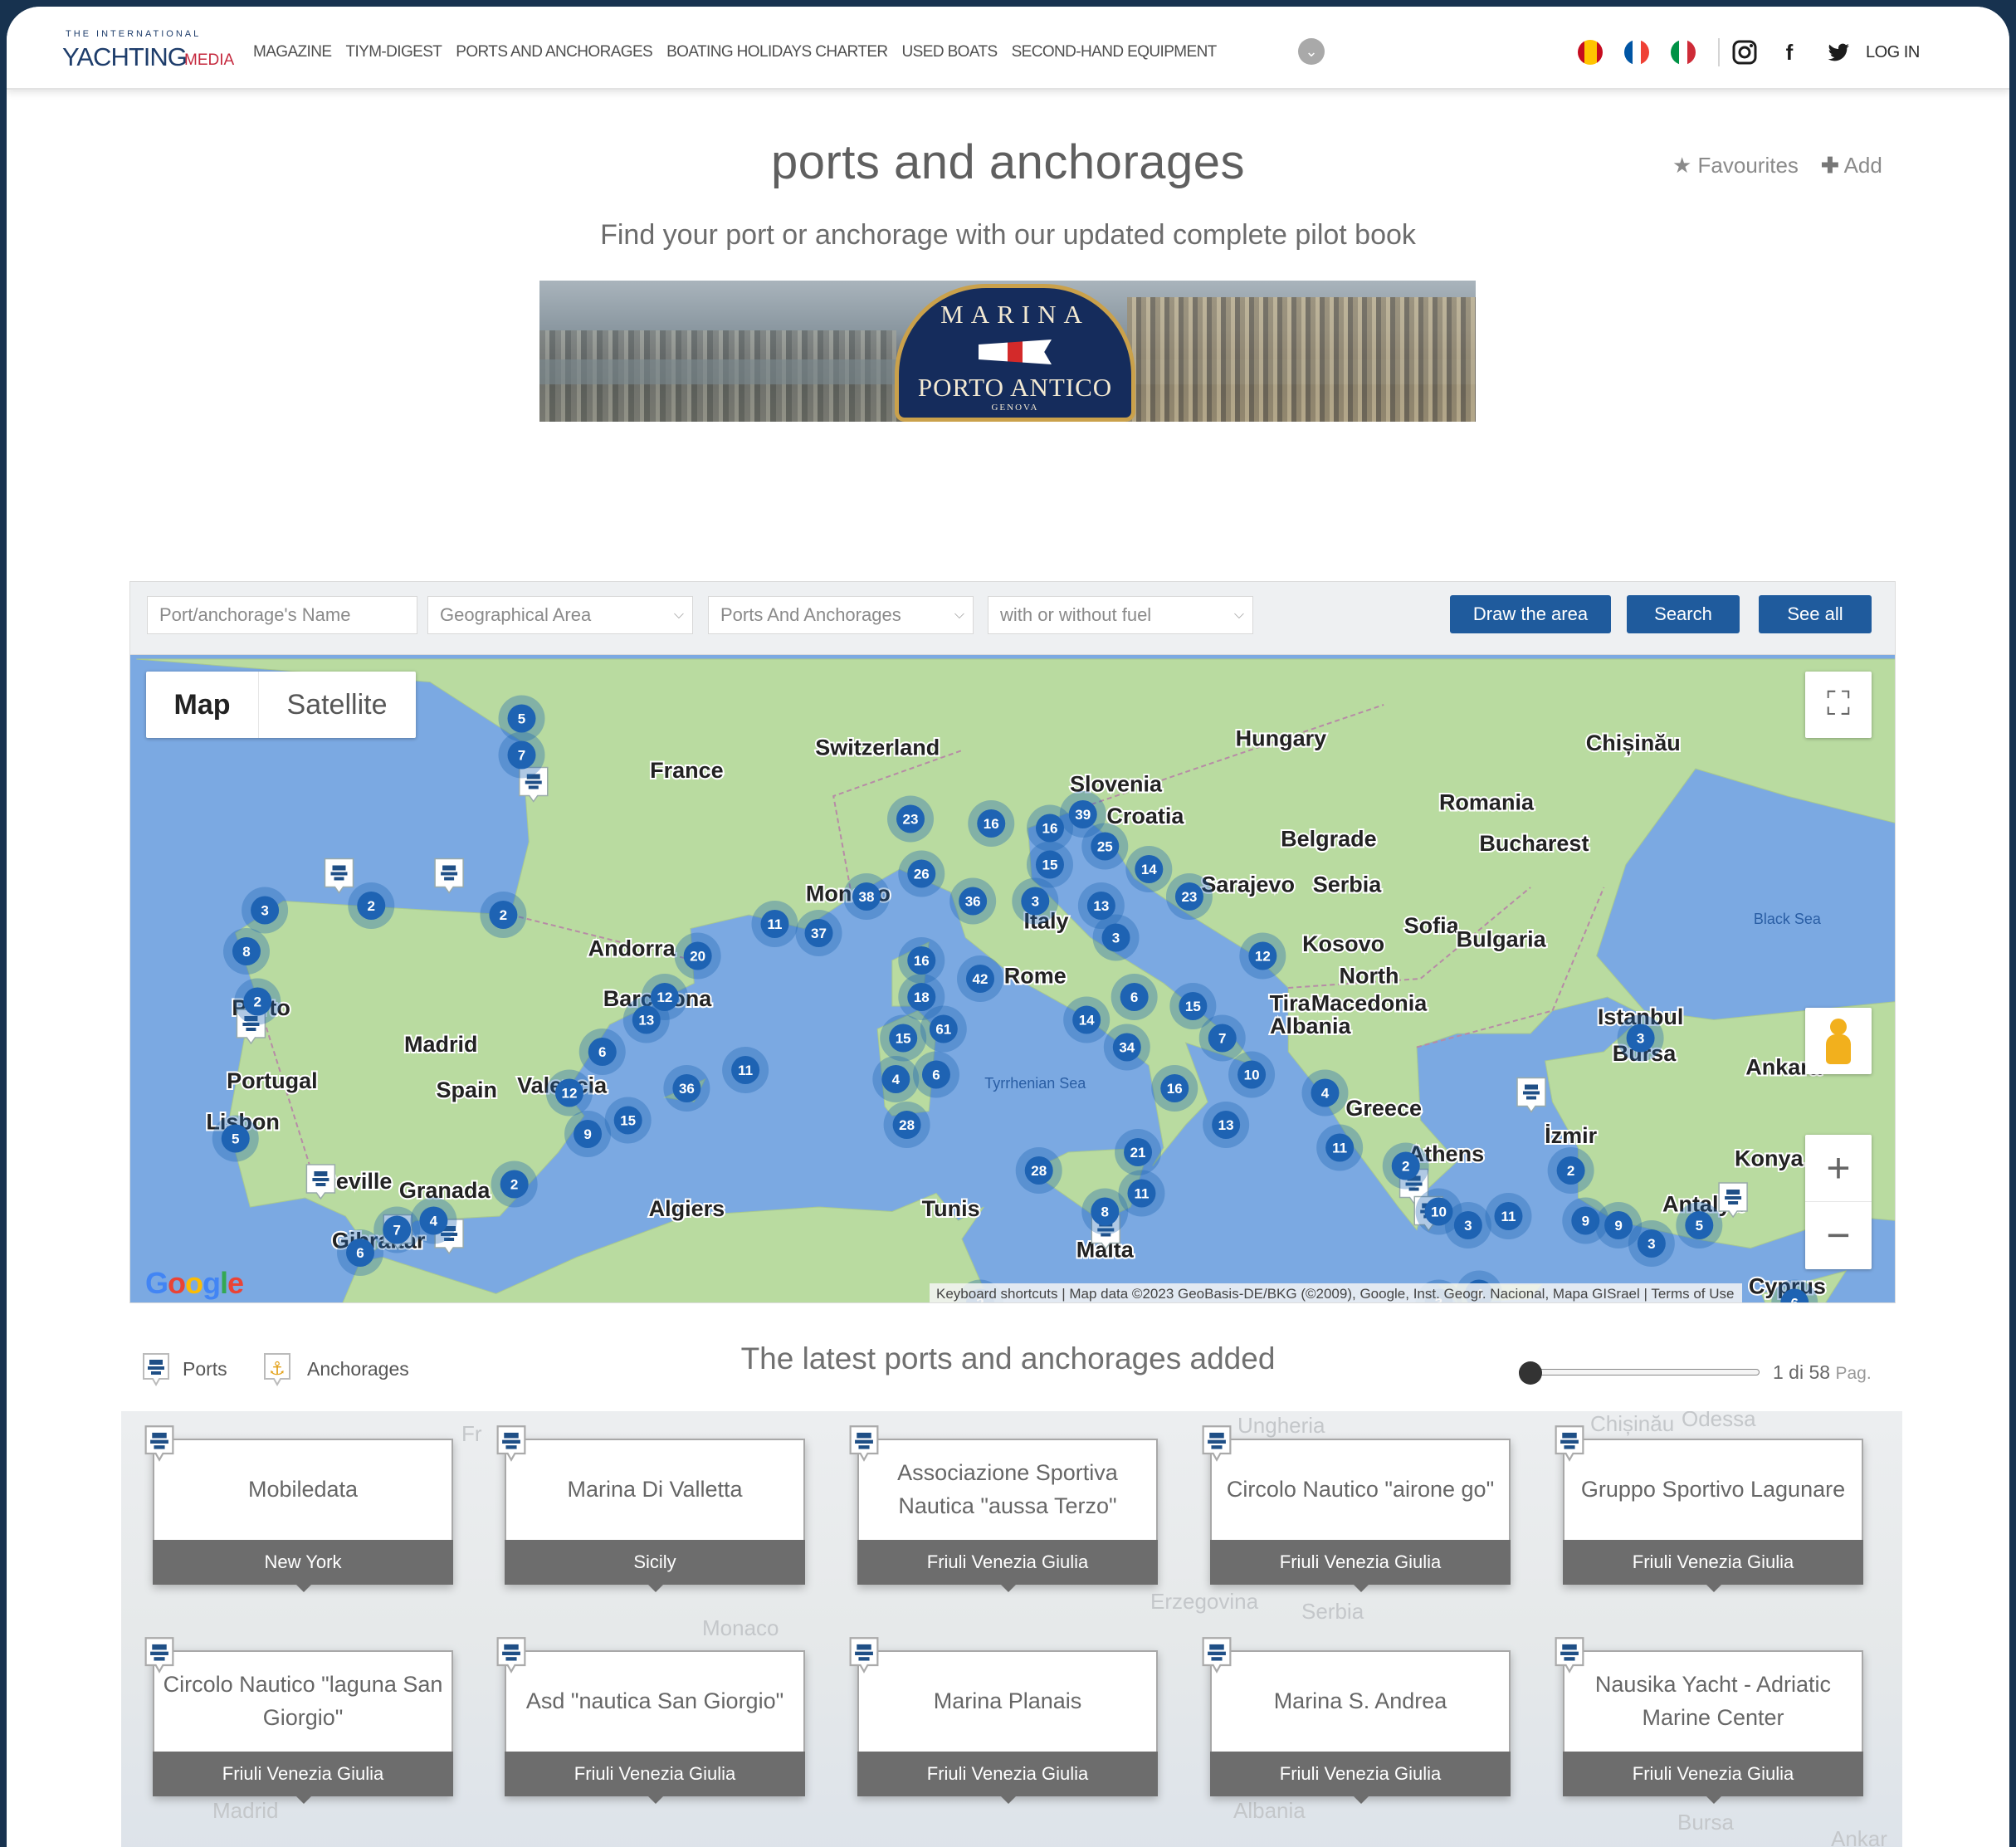  What do you see at coordinates (697, 956) in the screenshot?
I see `port-cluster-marker: 20` at bounding box center [697, 956].